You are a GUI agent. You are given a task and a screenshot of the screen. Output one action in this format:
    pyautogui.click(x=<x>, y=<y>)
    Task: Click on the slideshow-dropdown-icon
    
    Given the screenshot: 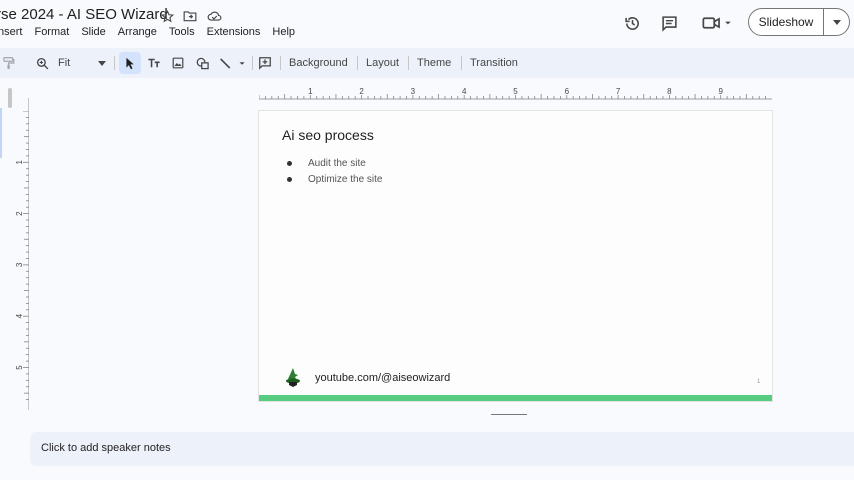 What is the action you would take?
    pyautogui.click(x=836, y=22)
    